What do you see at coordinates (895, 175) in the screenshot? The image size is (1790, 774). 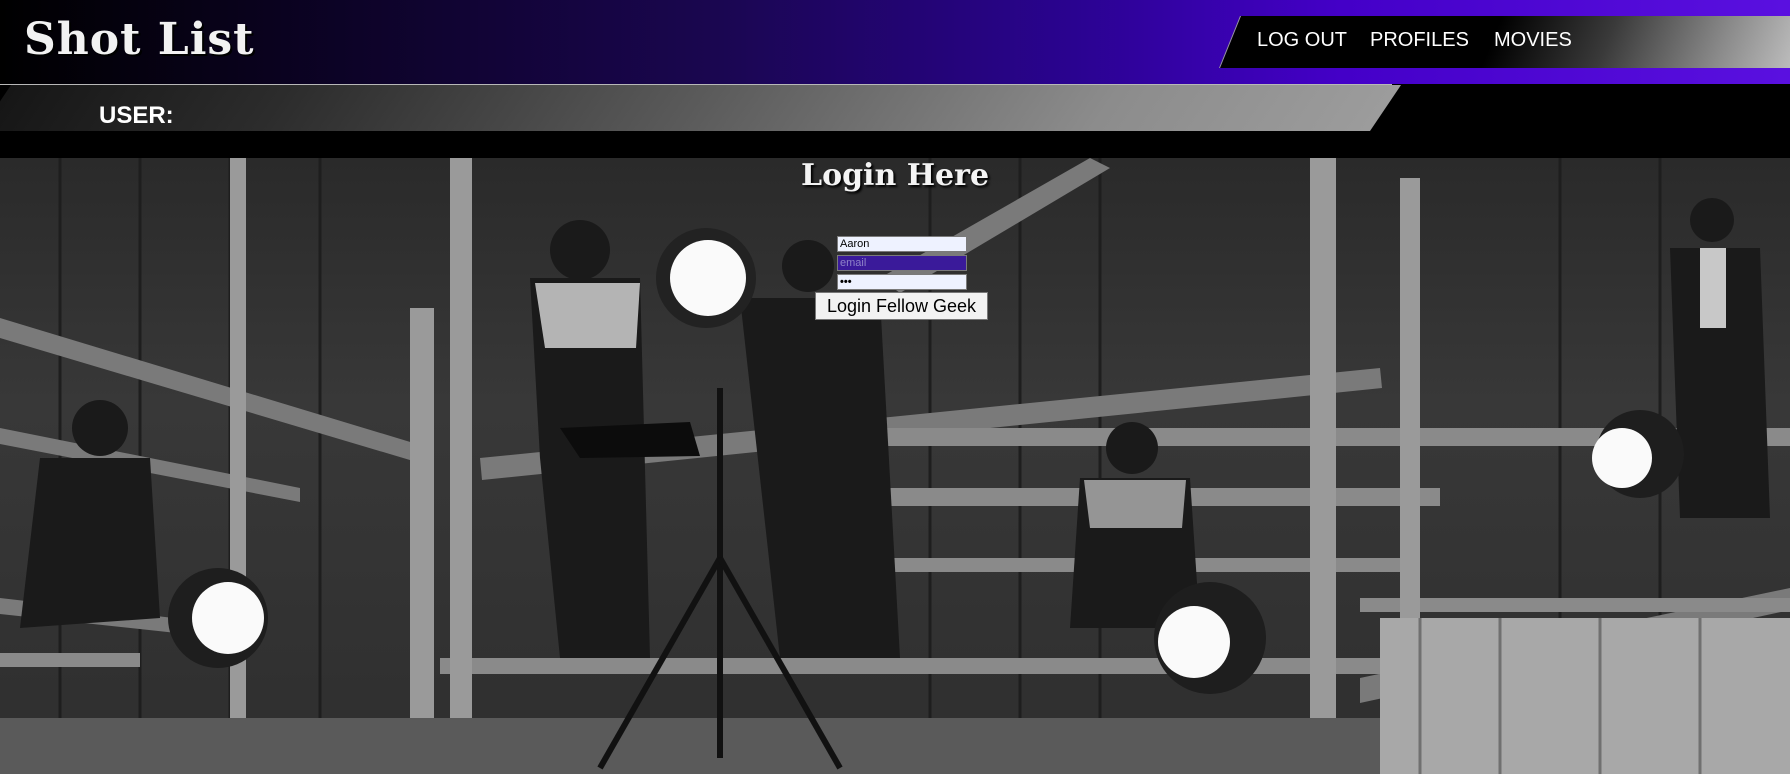 I see `login-title: Login Here` at bounding box center [895, 175].